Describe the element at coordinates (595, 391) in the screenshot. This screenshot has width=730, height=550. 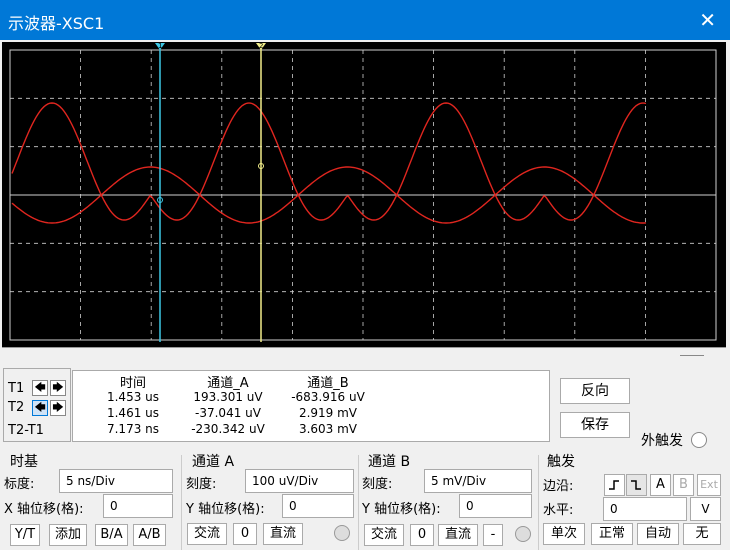
I see `reverse-button: 反向` at that location.